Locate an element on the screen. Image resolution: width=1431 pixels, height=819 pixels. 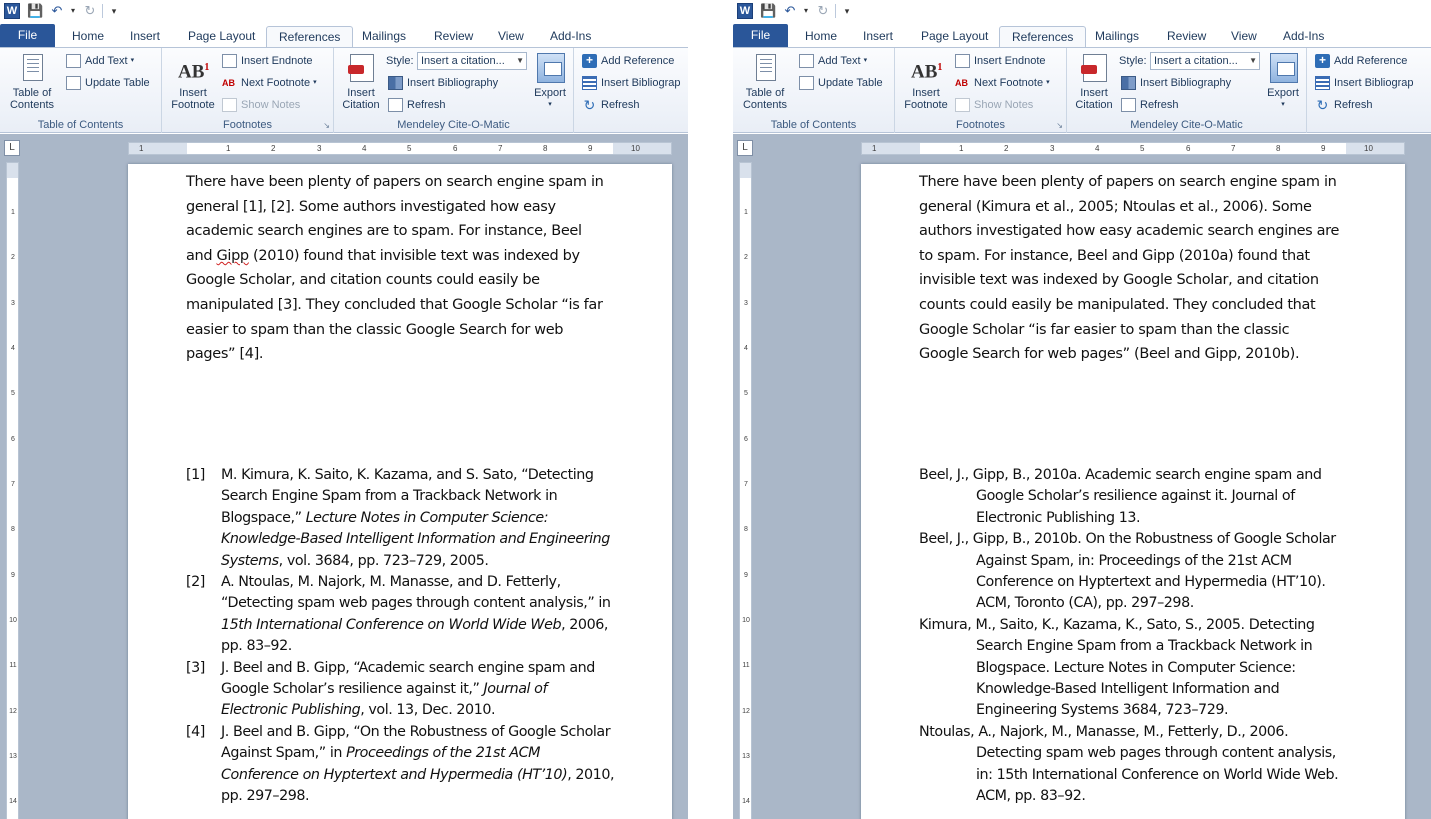
add-text-dropdown-icon: ▾ is located at coordinates (865, 60).